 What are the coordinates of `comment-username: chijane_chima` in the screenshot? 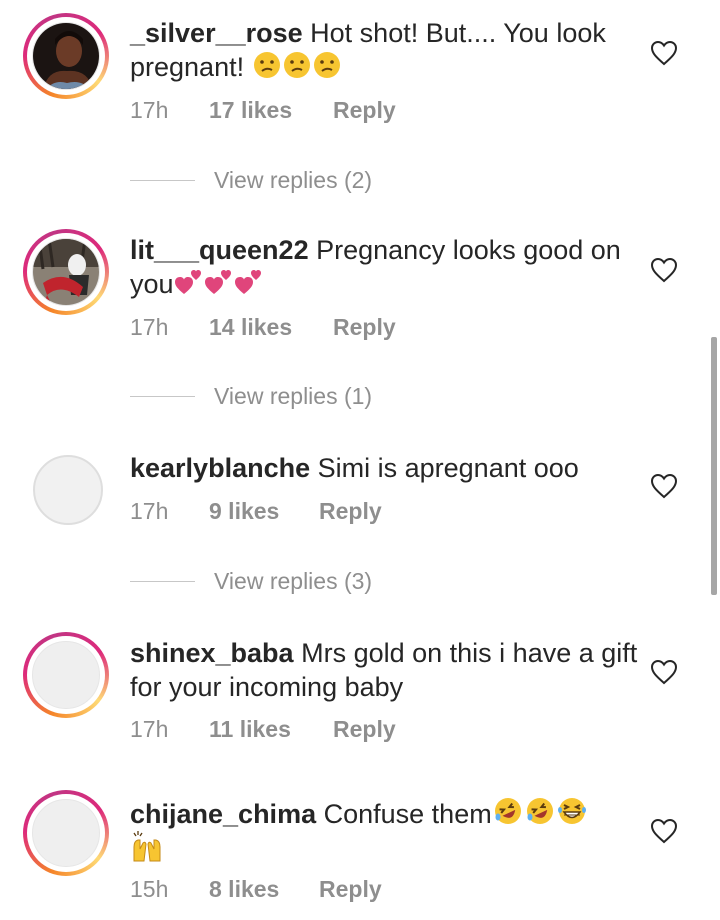 It's located at (223, 814).